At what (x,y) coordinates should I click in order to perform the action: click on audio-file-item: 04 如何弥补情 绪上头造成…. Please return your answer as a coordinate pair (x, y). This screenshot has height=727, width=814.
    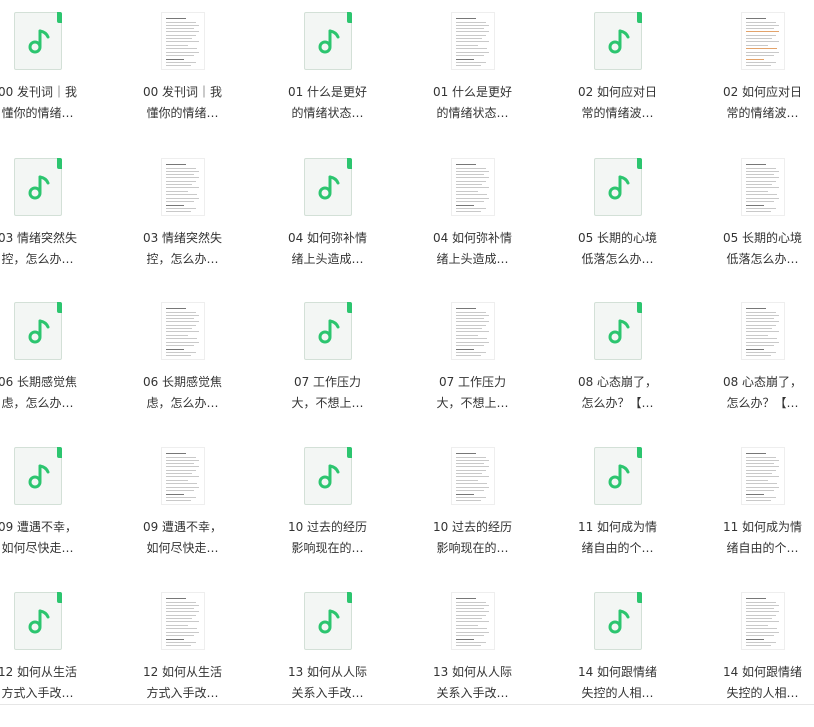
    Looking at the image, I should click on (327, 220).